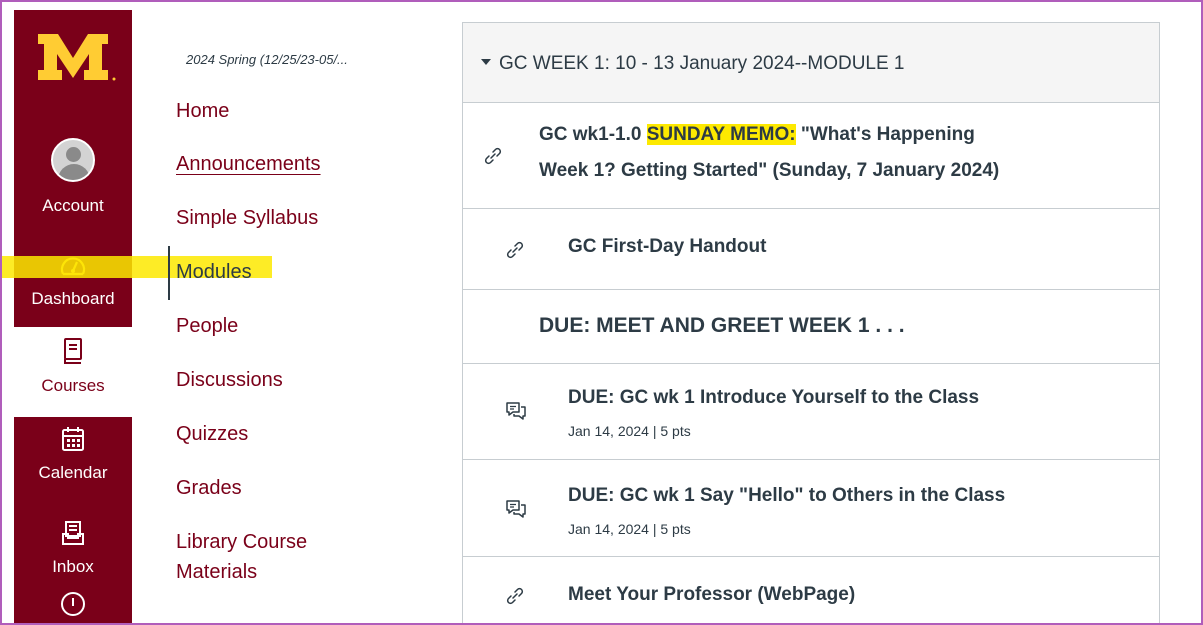 The width and height of the screenshot is (1203, 625). I want to click on module-item-title: GC First-Day Handout, so click(667, 247).